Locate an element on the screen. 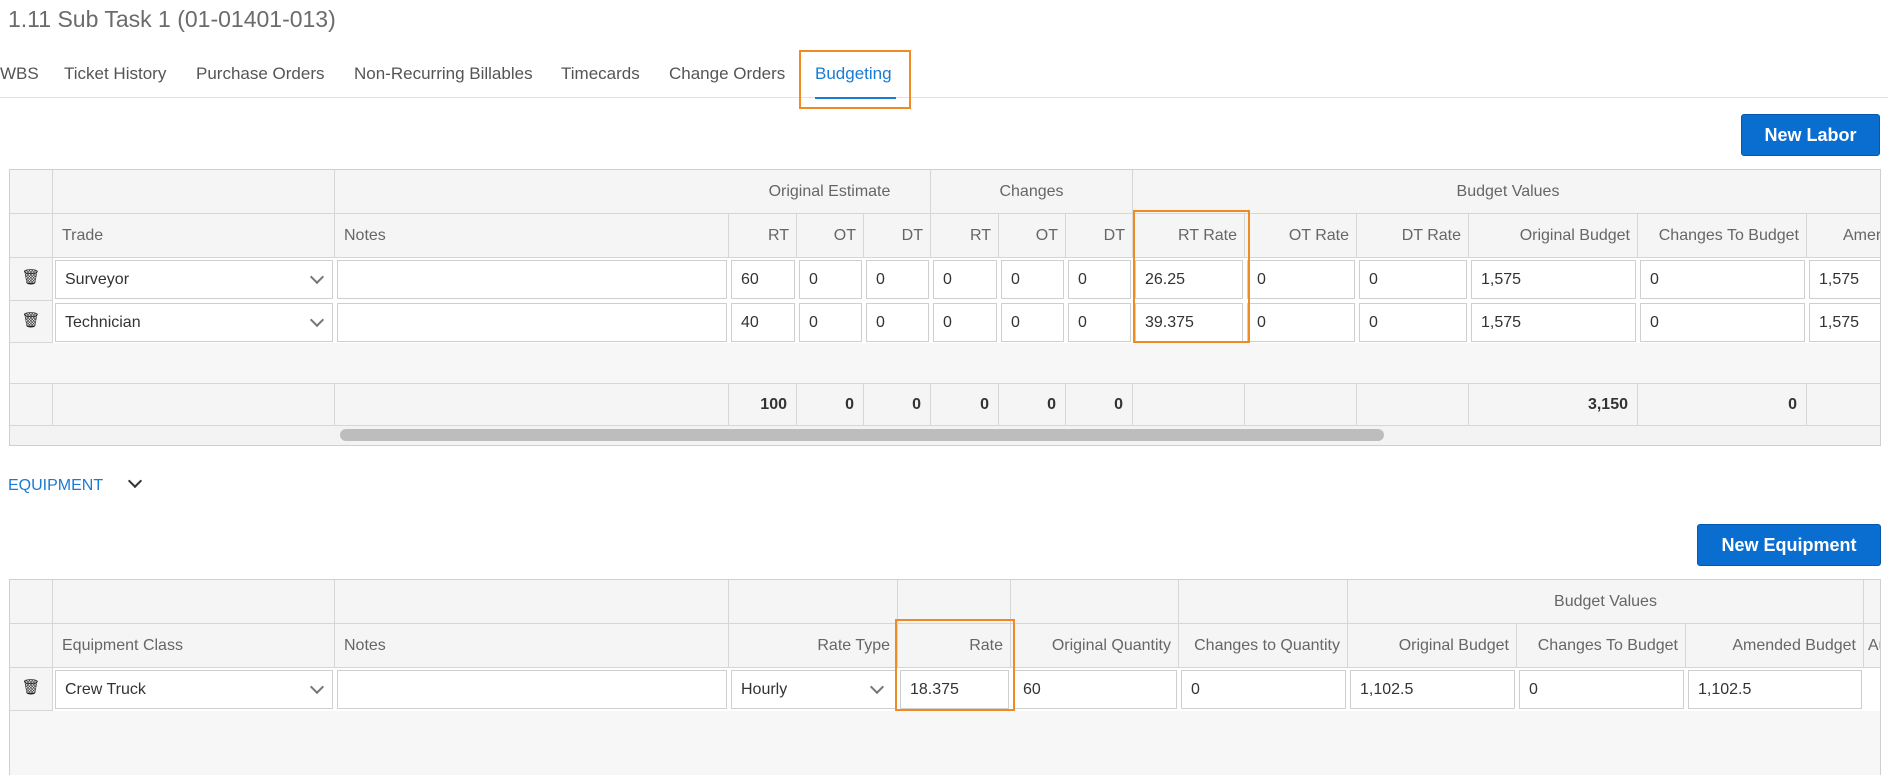 This screenshot has height=775, width=1888. trash-icon: 🗑 is located at coordinates (31, 277).